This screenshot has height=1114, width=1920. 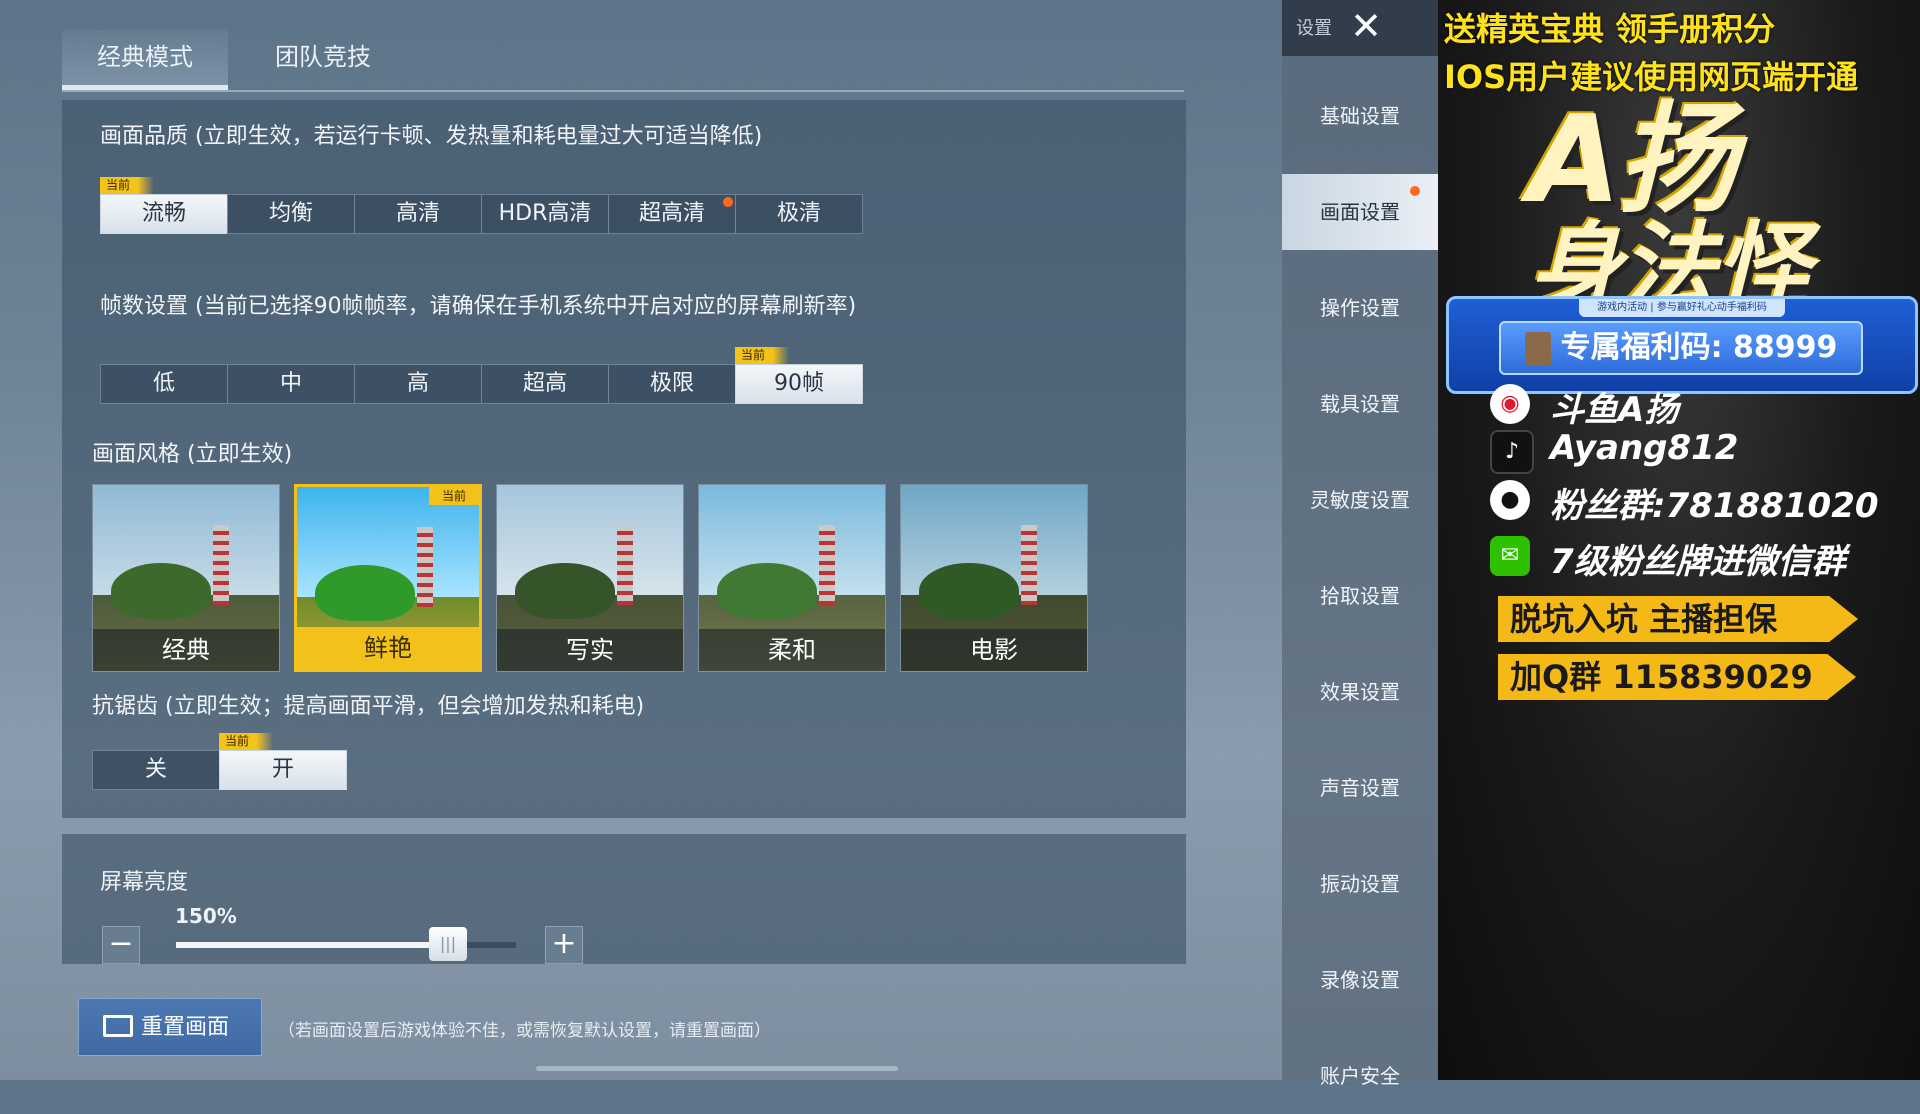 I want to click on sidebar-item-label: 画面设置, so click(x=1360, y=212).